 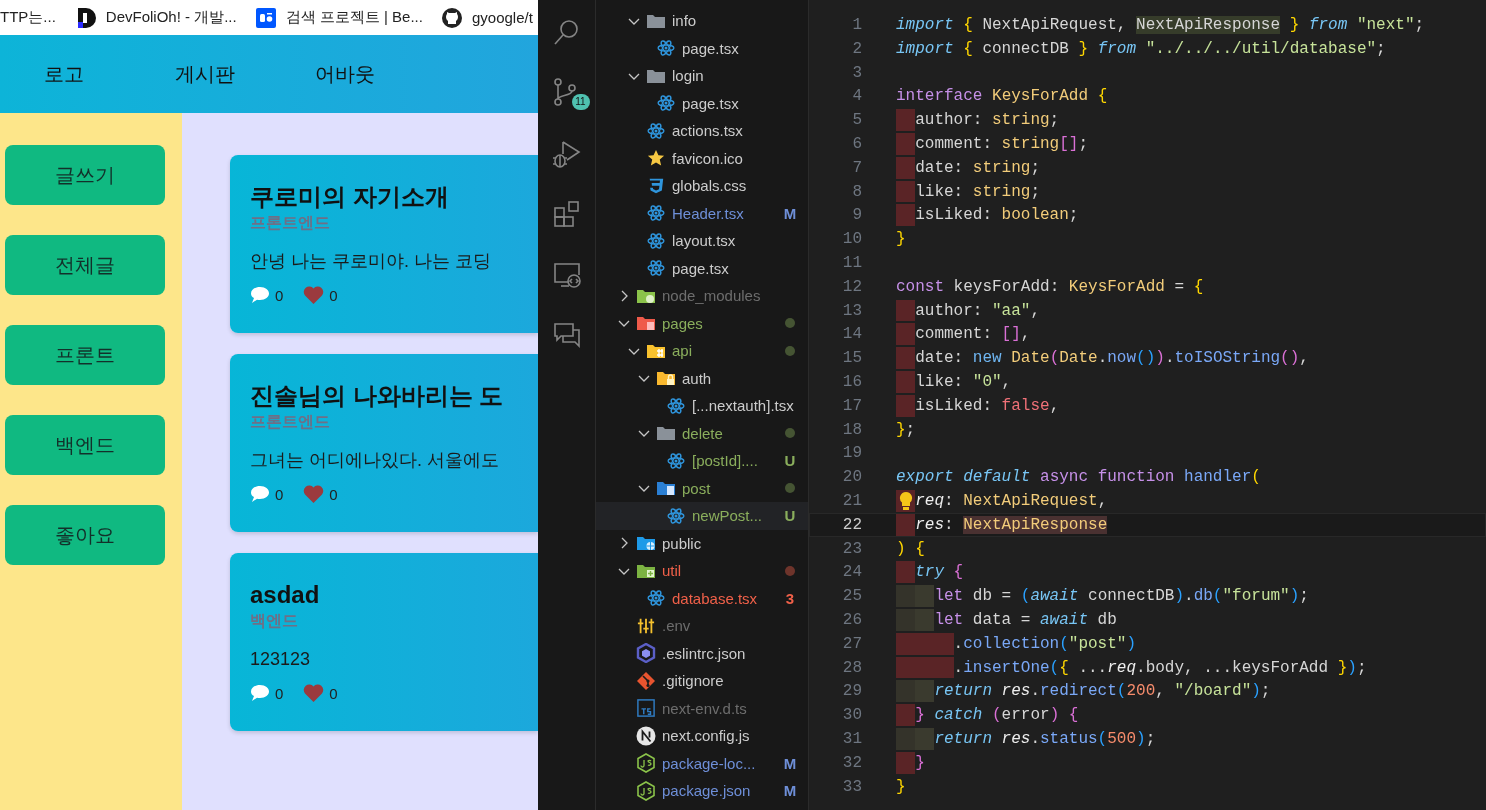 I want to click on star-icon, so click(x=656, y=158).